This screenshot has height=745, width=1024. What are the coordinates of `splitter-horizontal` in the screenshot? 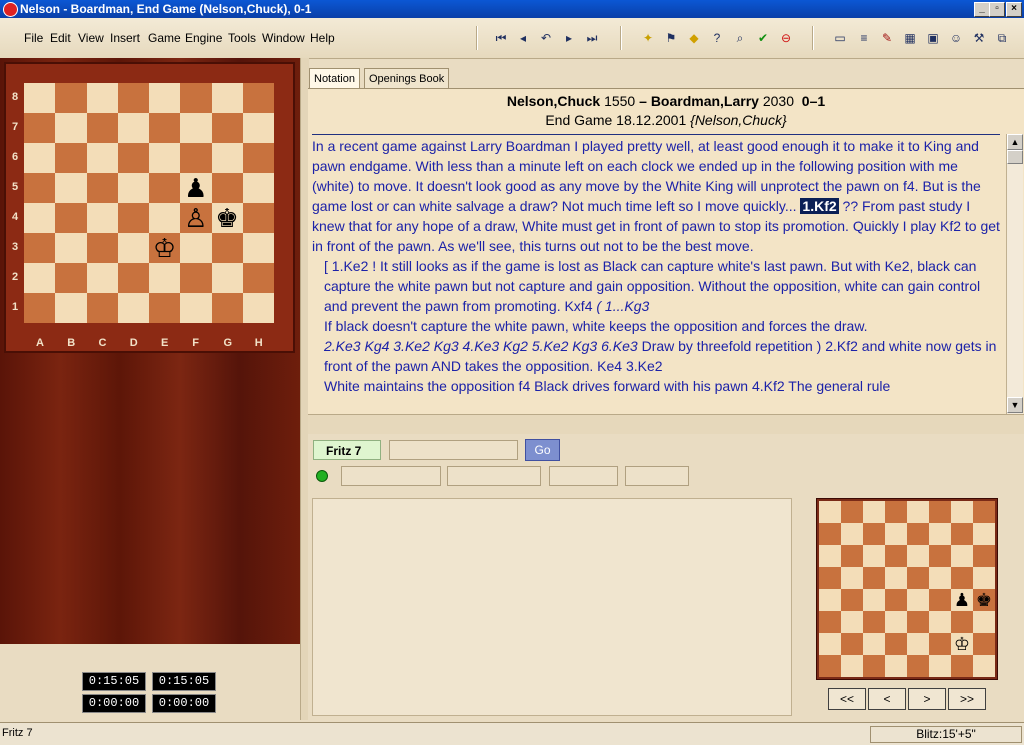 It's located at (666, 425).